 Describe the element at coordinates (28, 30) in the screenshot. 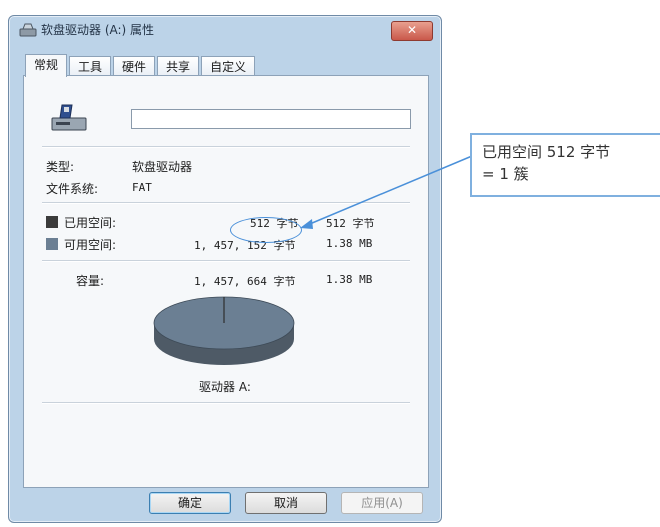

I see `floppy-drive-icon` at that location.